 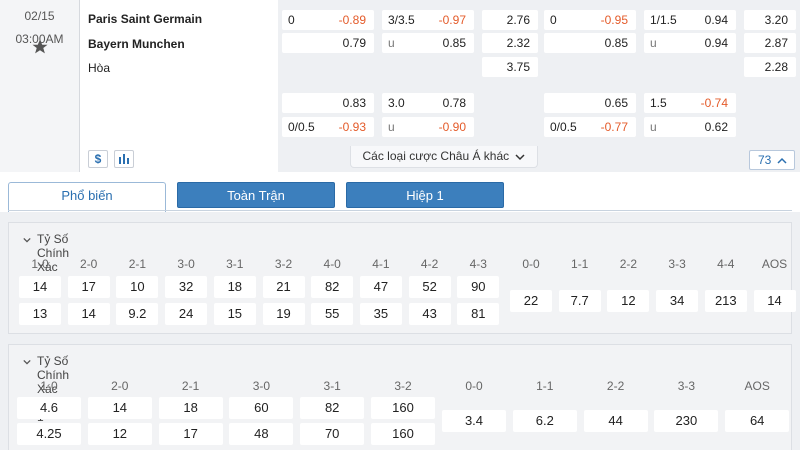 I want to click on odds-box: 1/1.5 0.94, so click(x=690, y=20).